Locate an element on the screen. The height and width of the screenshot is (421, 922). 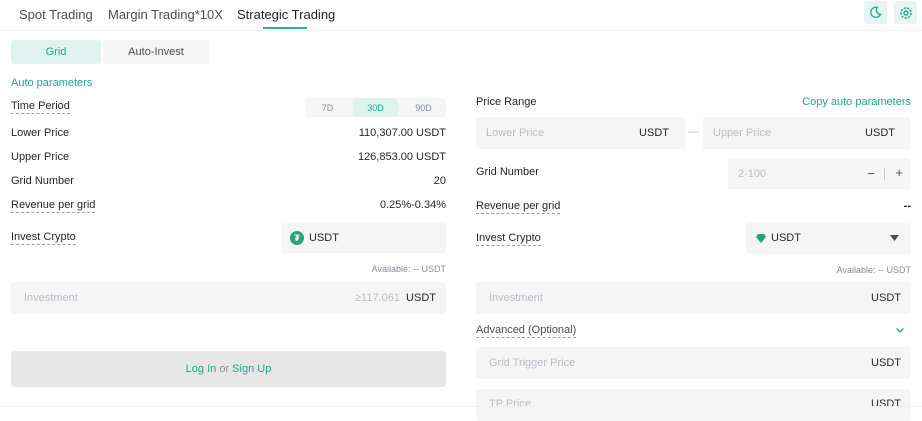
right-available-balance: Available: -- USDT is located at coordinates (873, 270).